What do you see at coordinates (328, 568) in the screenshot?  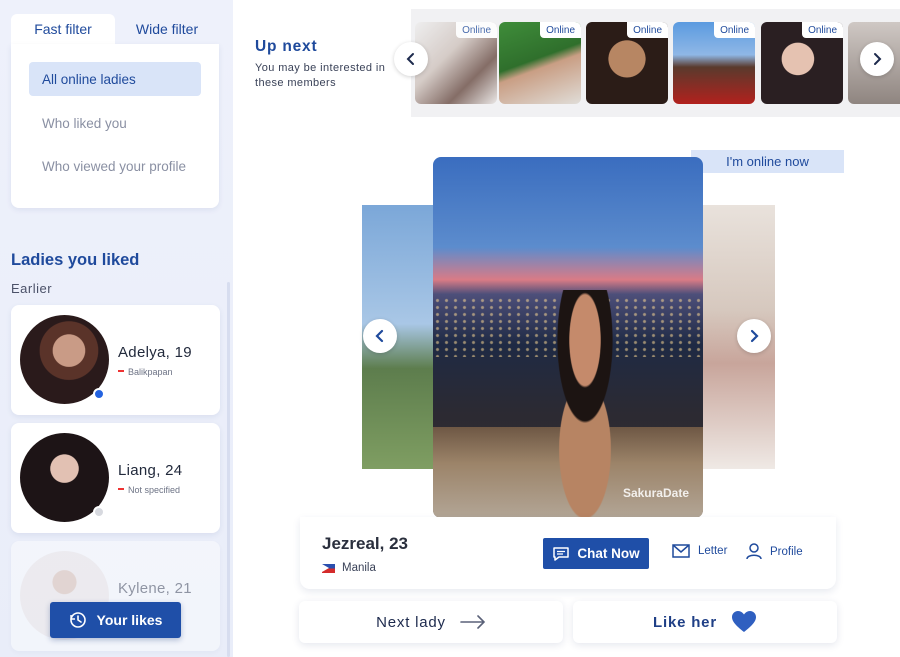 I see `philippines-flag-icon` at bounding box center [328, 568].